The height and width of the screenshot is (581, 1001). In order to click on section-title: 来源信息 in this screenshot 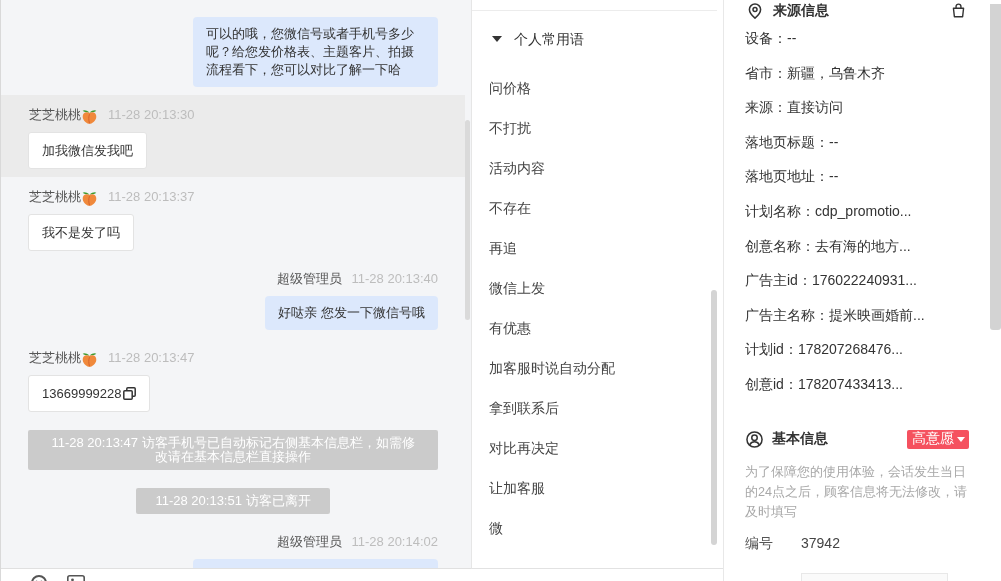, I will do `click(801, 10)`.